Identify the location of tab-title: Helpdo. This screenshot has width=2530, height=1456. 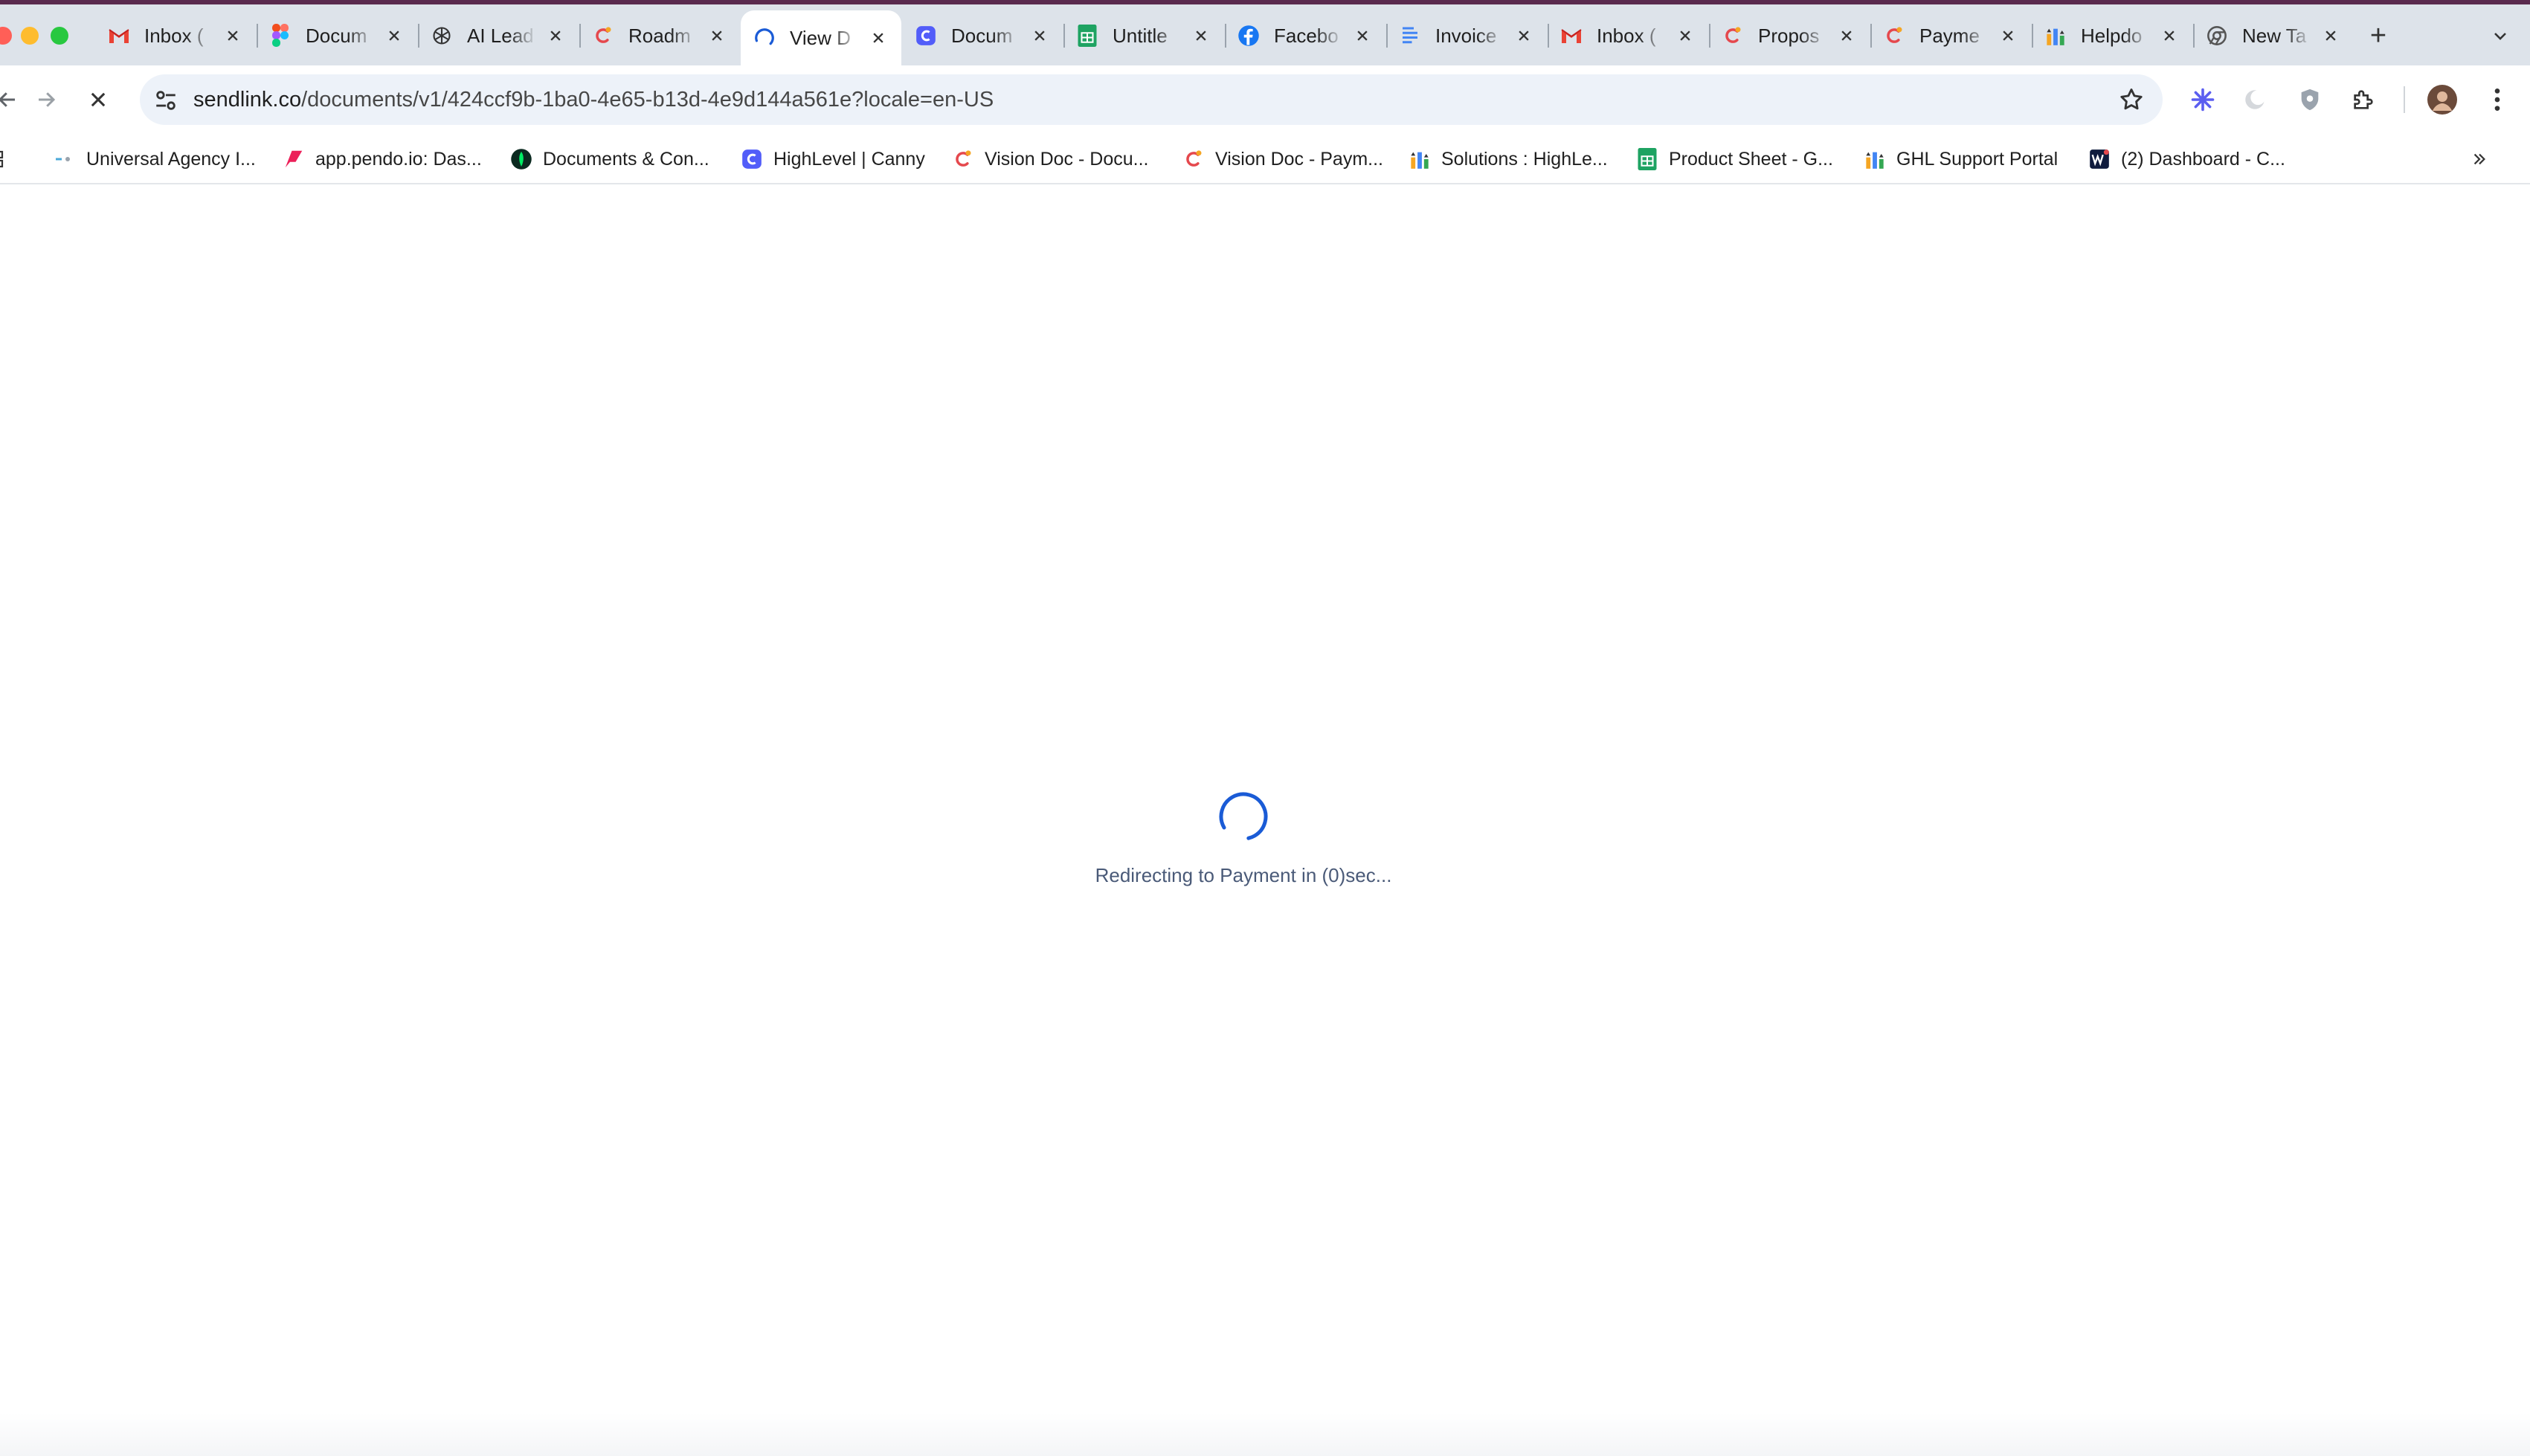
(2112, 35).